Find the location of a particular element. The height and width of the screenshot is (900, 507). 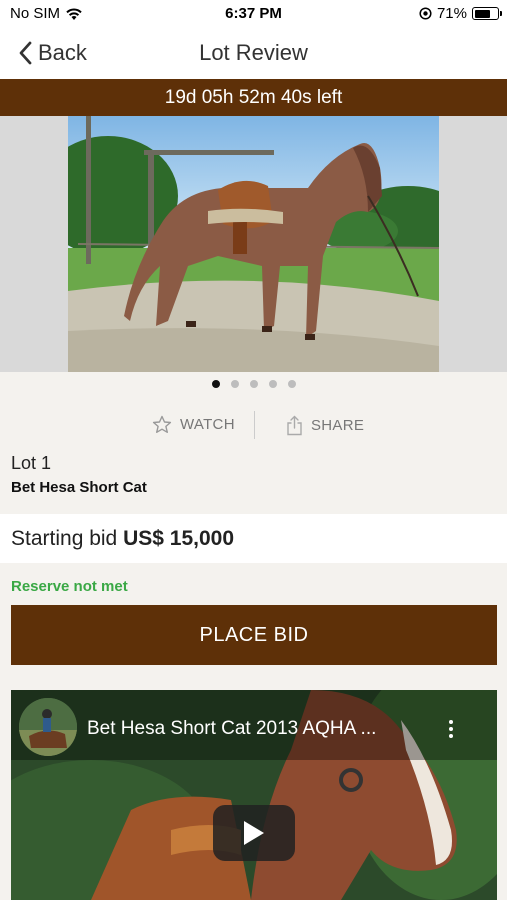

watch-label: WATCH is located at coordinates (207, 424).